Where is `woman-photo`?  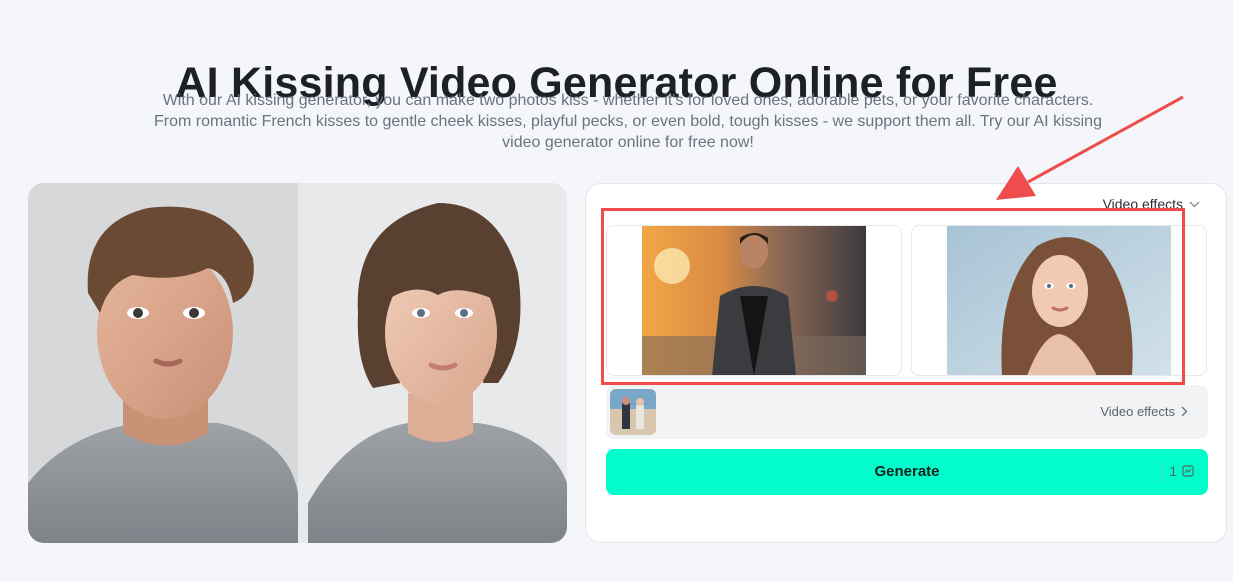 woman-photo is located at coordinates (1059, 300).